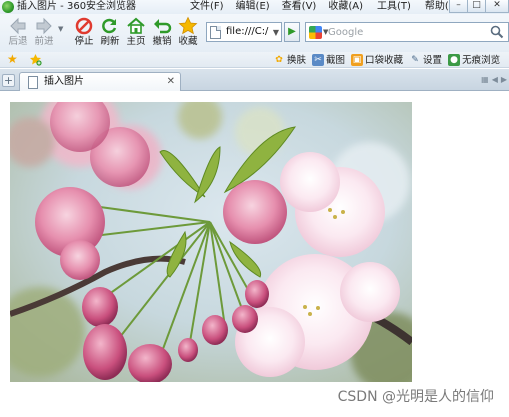  What do you see at coordinates (315, 32) in the screenshot?
I see `search-engine-logo-icon` at bounding box center [315, 32].